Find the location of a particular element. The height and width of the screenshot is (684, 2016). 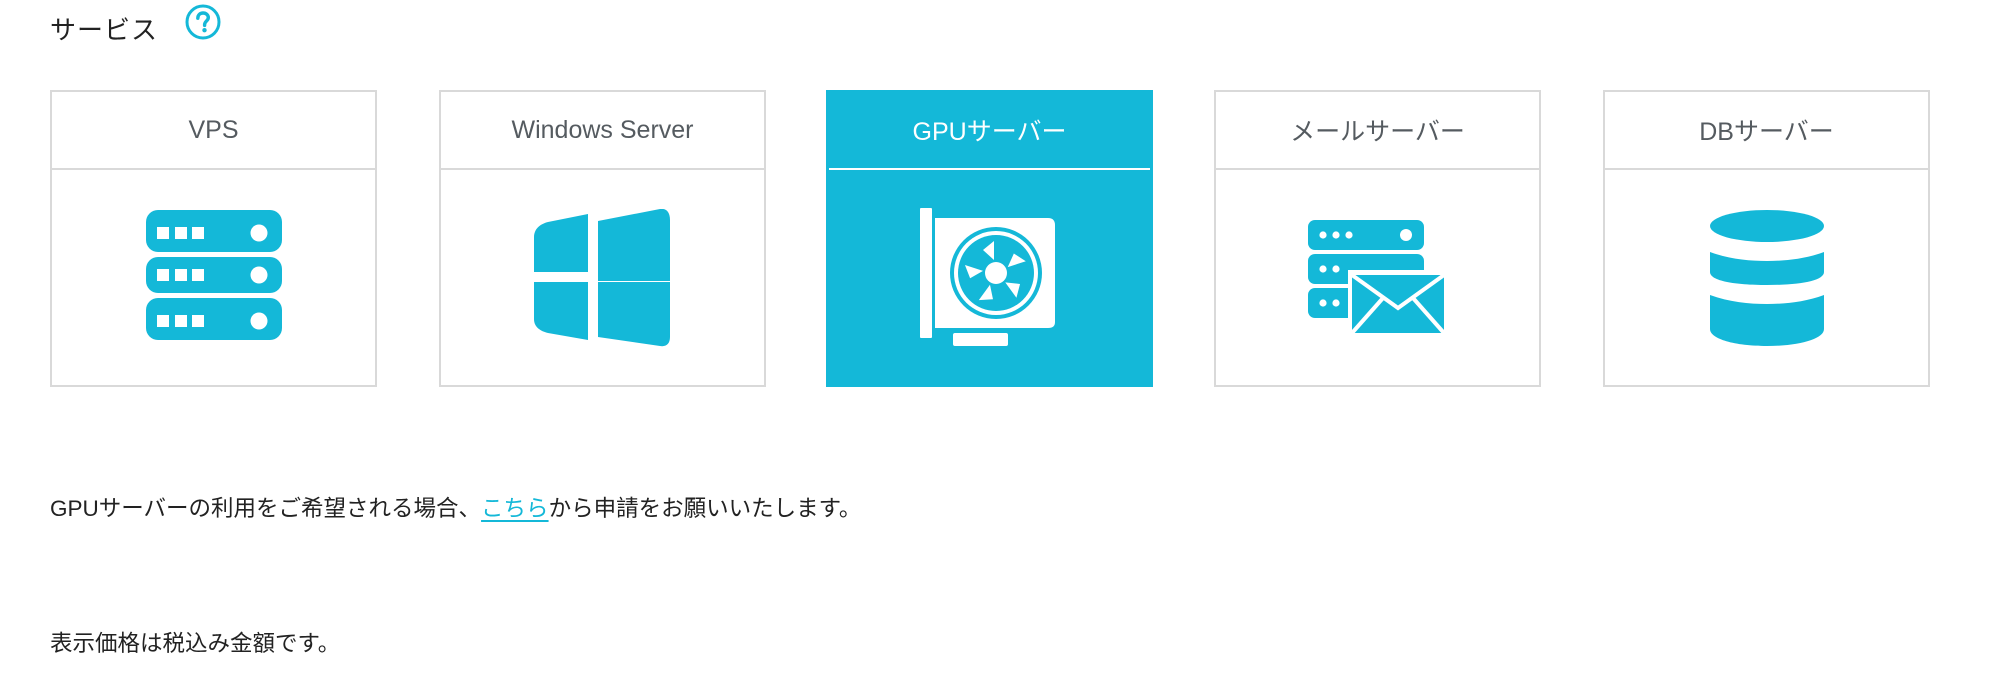

service-card-title: メールサーバー is located at coordinates (1377, 131).